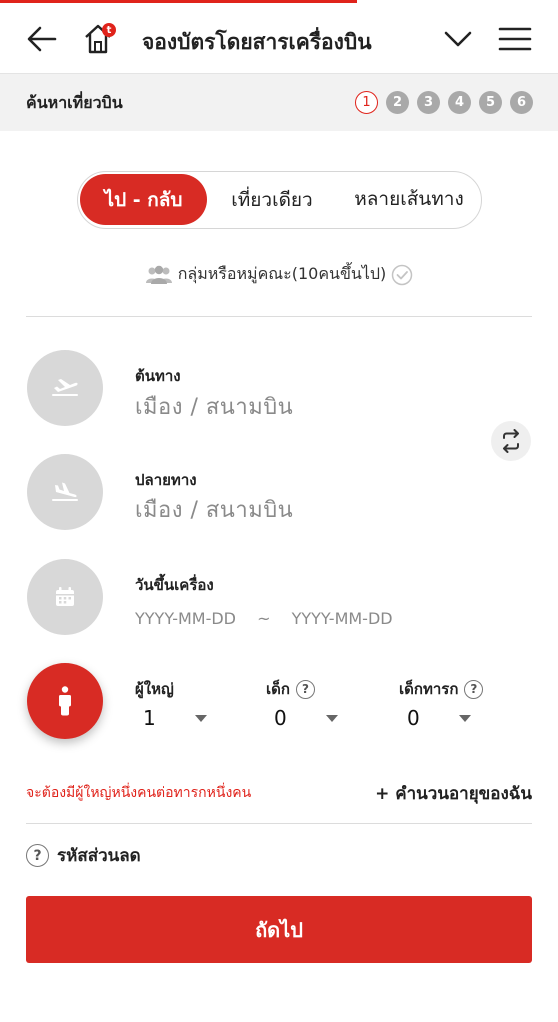 The image size is (558, 1022). Describe the element at coordinates (171, 703) in the screenshot. I see `adult-count-group: ผู้ใหญ่ 1` at that location.